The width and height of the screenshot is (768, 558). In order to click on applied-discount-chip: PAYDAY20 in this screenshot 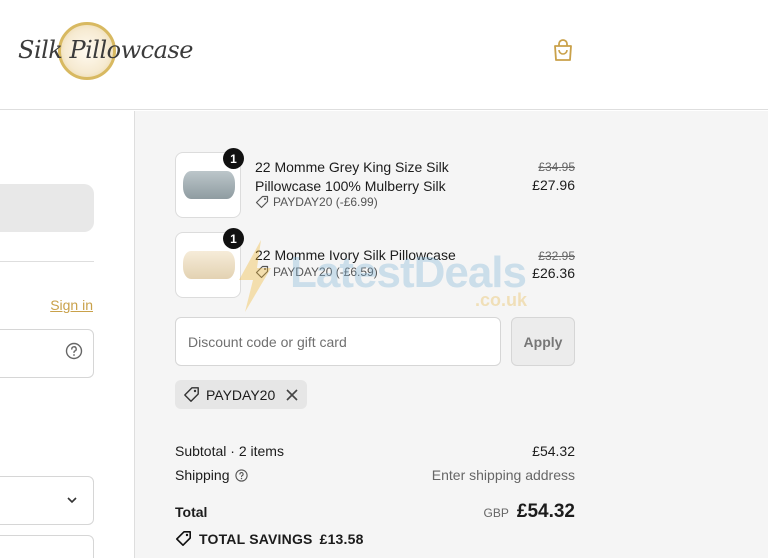, I will do `click(241, 394)`.